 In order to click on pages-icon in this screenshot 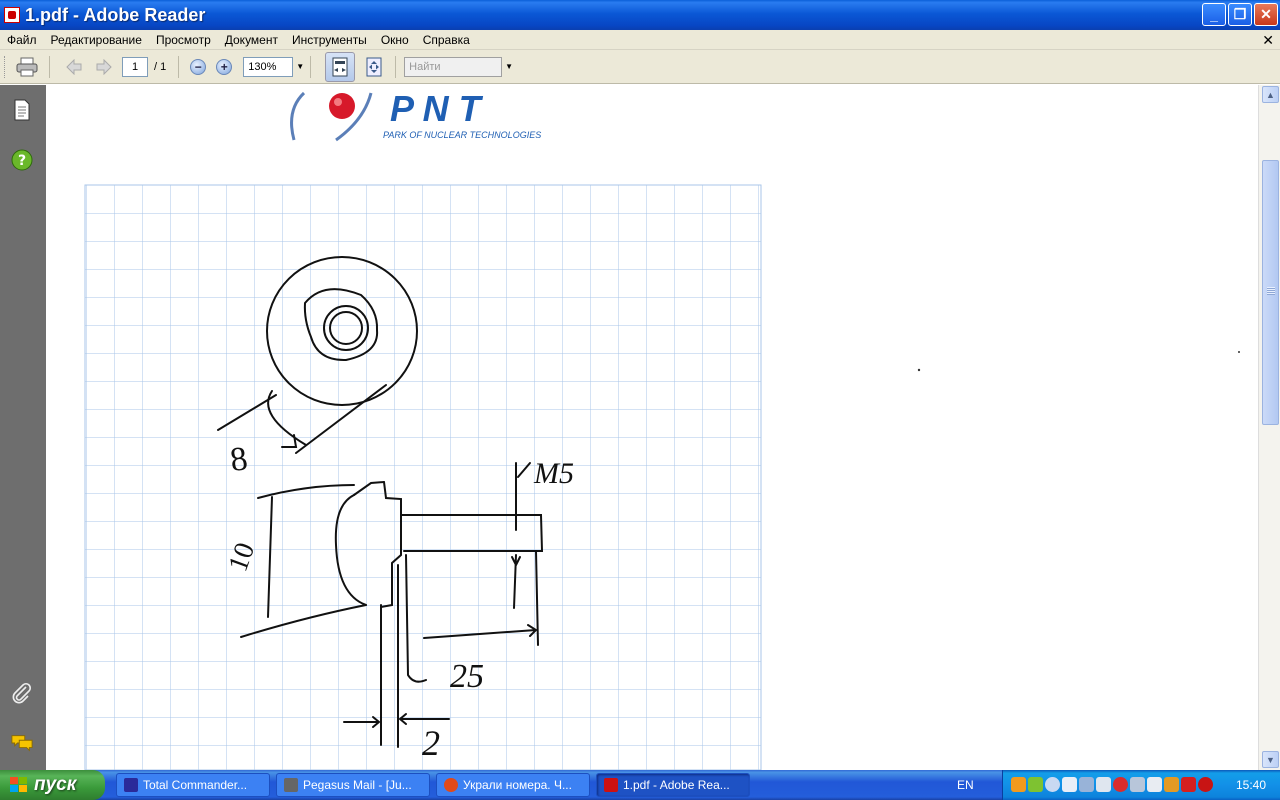, I will do `click(22, 110)`.